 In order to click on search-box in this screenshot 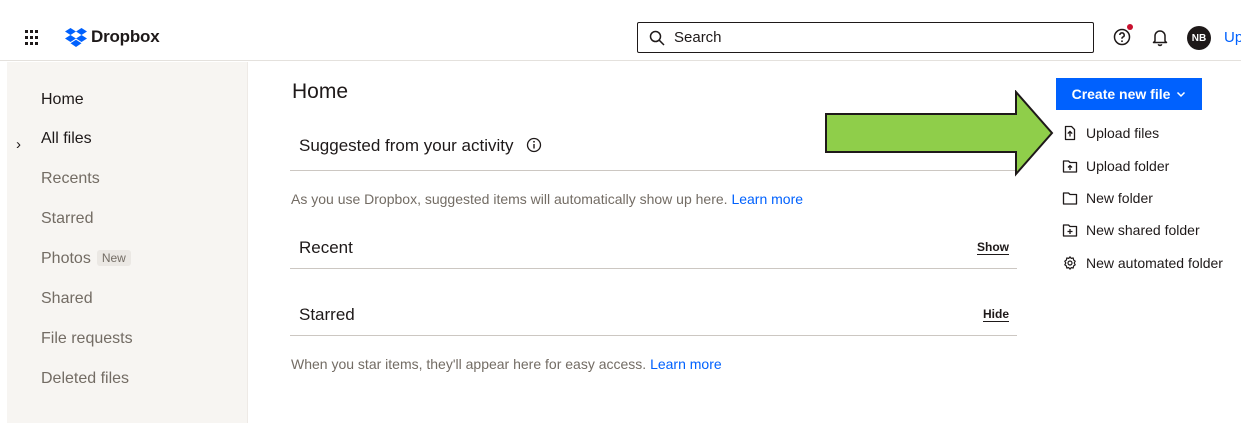, I will do `click(865, 37)`.